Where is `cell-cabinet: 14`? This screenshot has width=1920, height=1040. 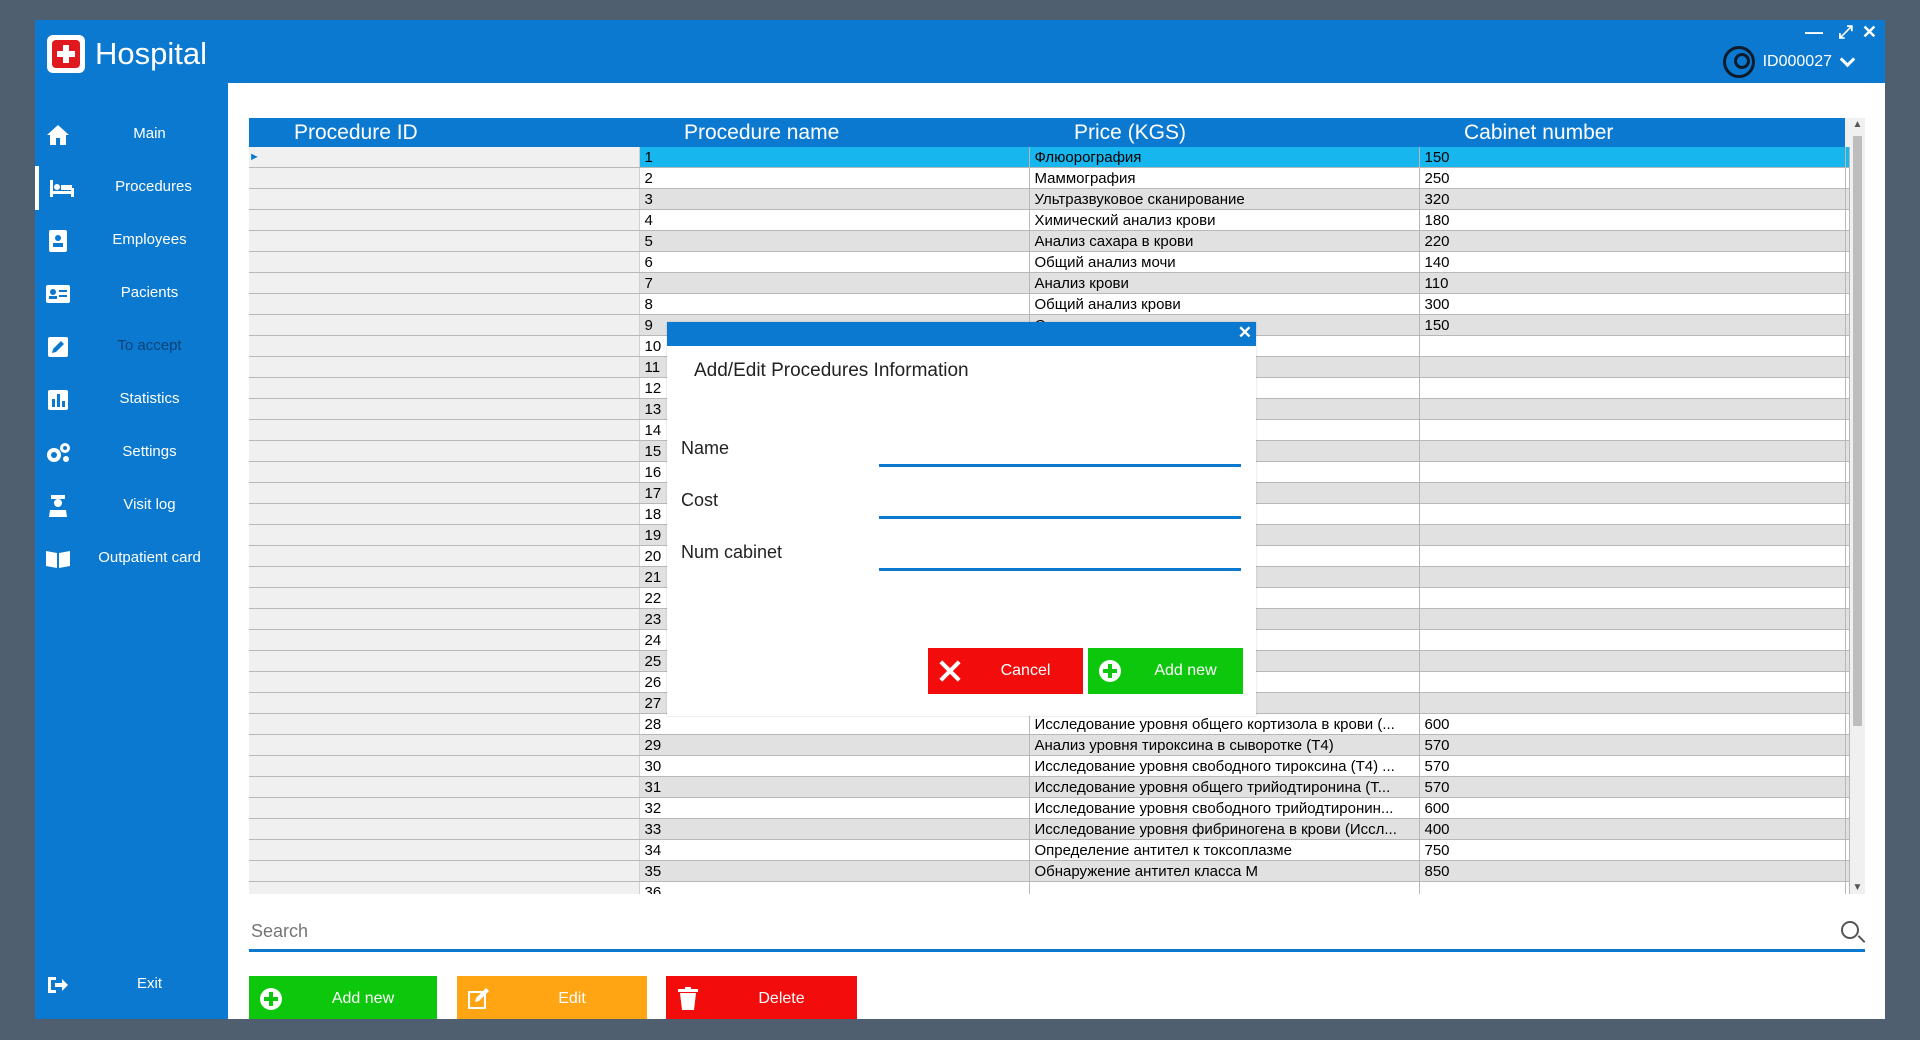
cell-cabinet: 14 is located at coordinates (1847, 724).